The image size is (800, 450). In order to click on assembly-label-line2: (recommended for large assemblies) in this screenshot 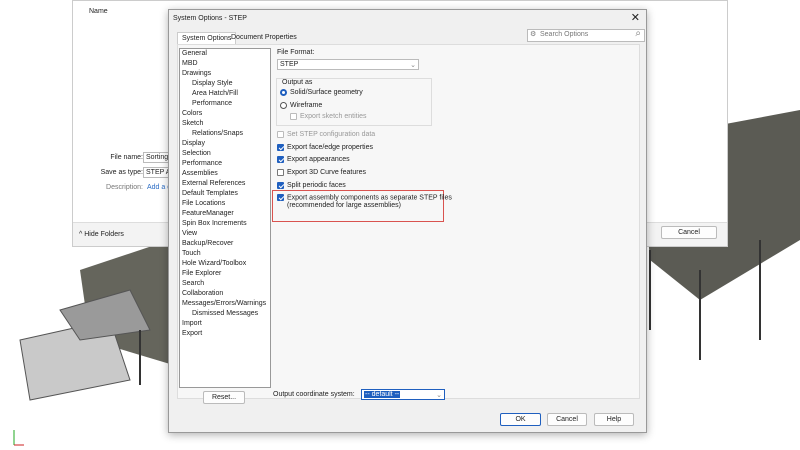, I will do `click(344, 206)`.